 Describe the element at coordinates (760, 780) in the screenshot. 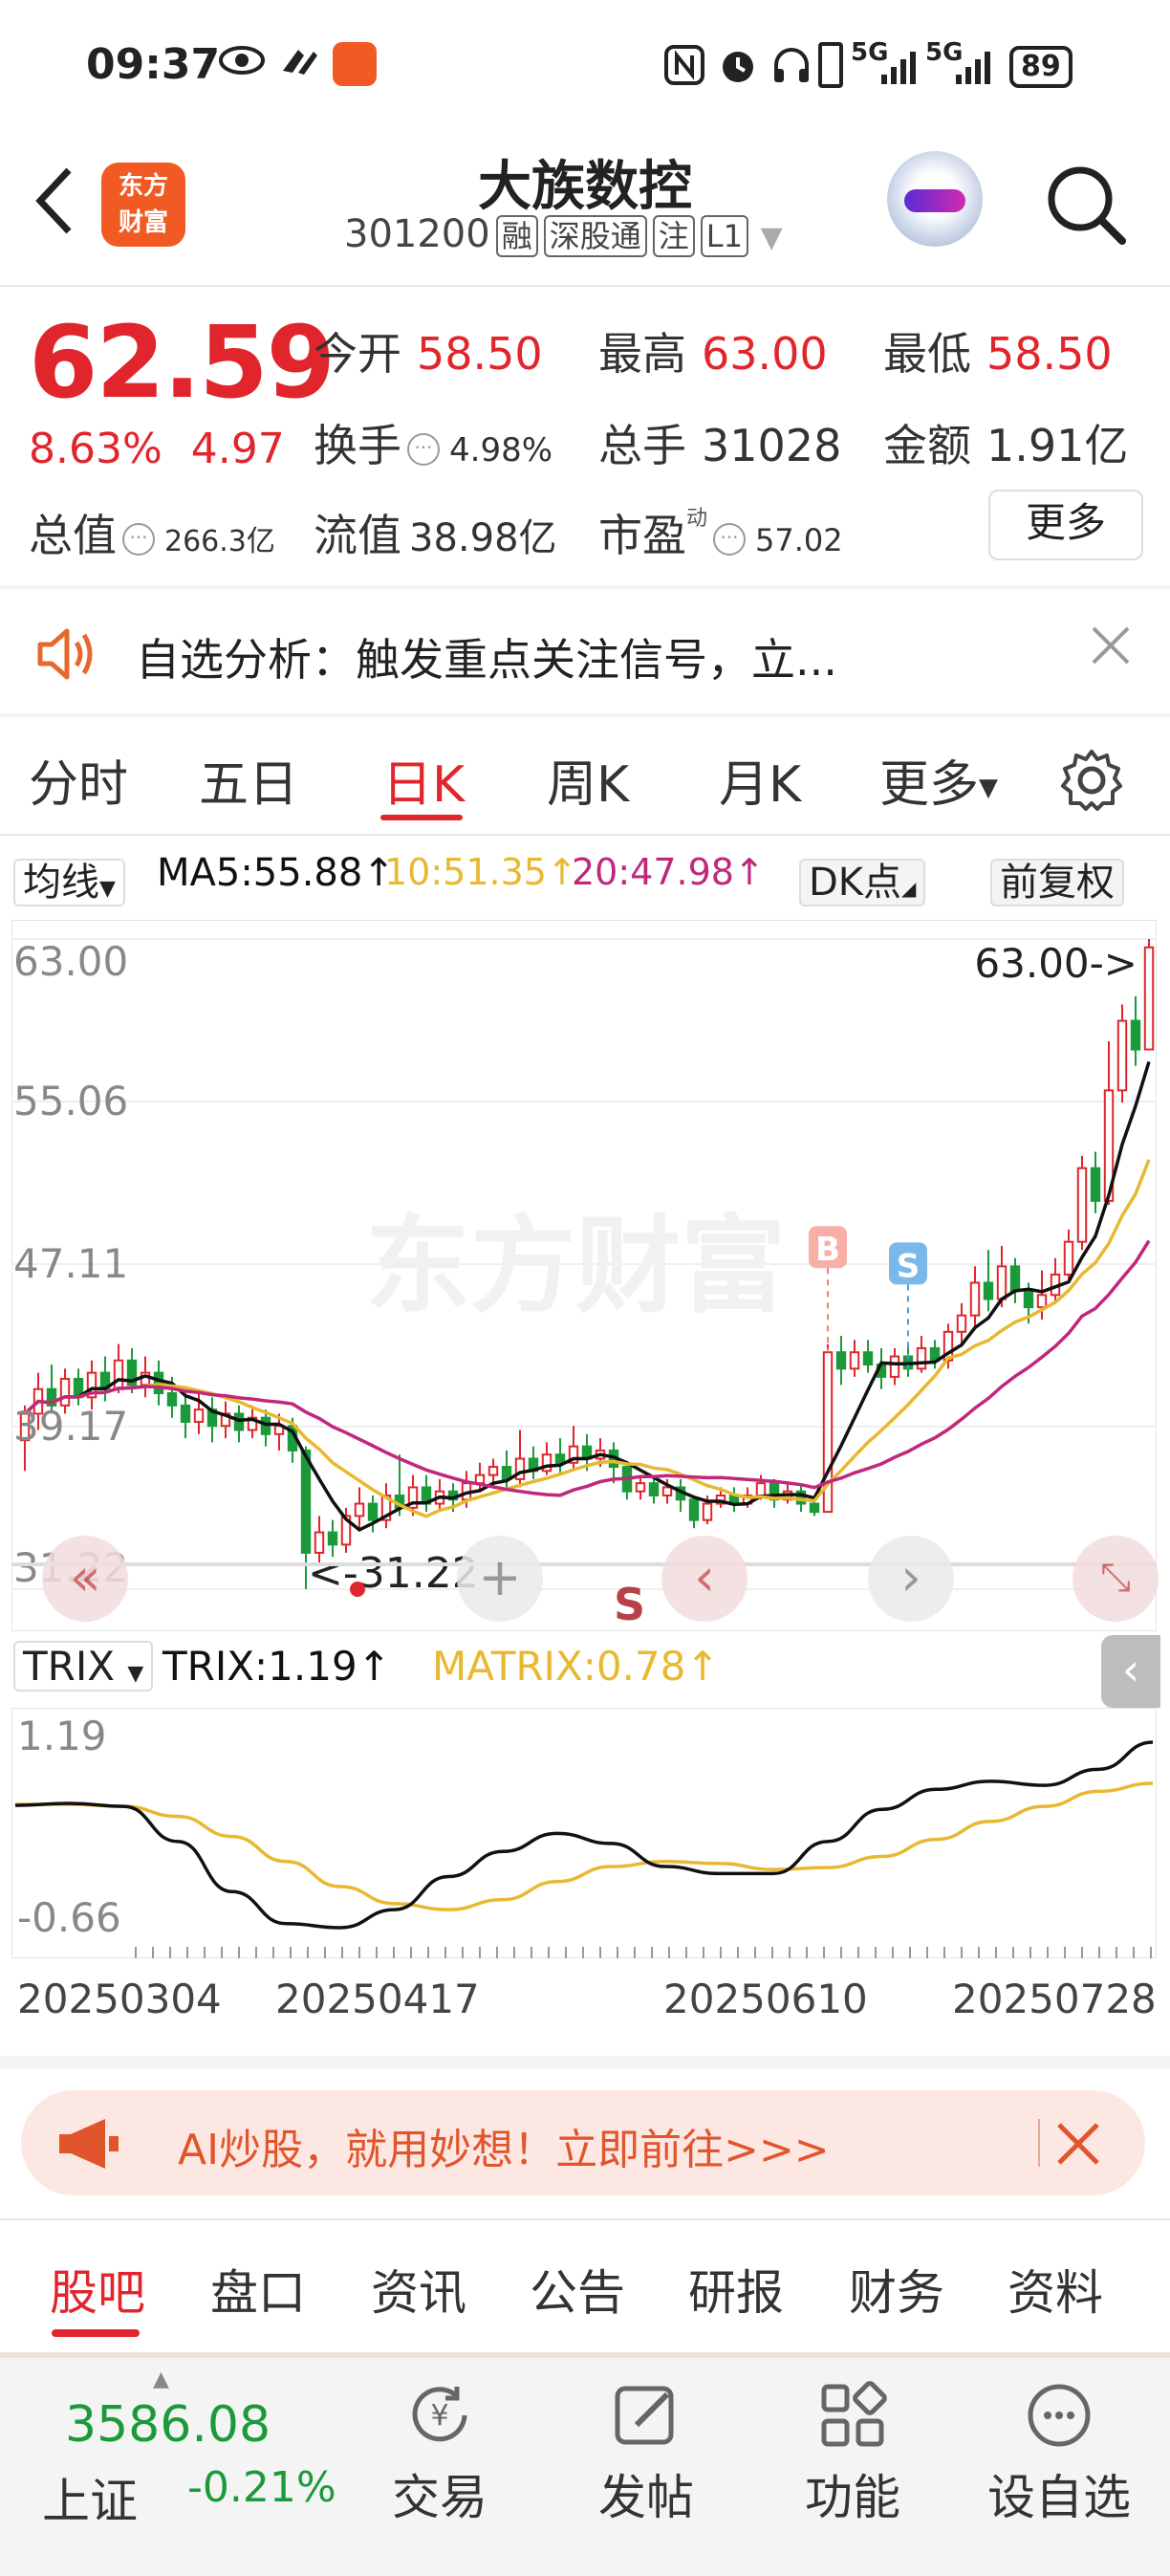

I see `tab-monthly-k: 月K` at that location.